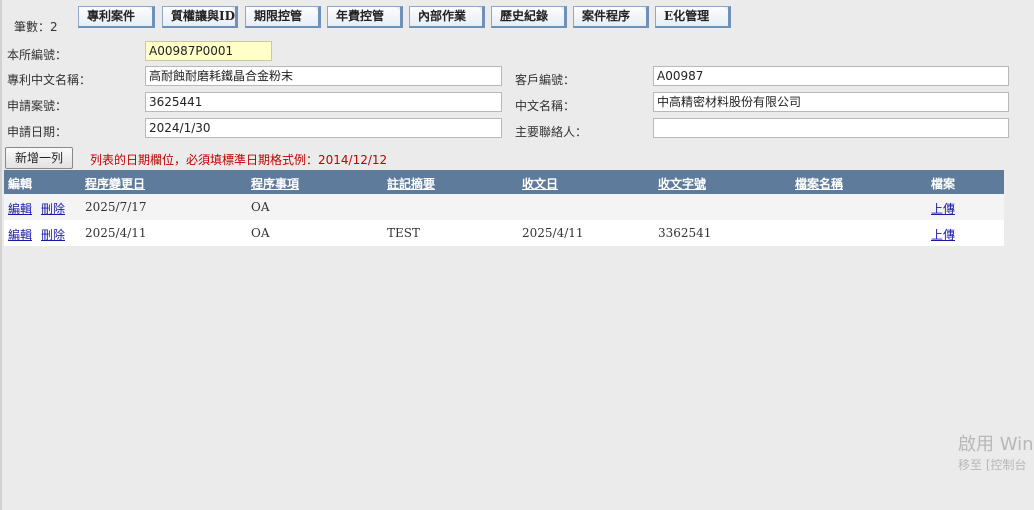  I want to click on tab-patent-cases: 專利案件, so click(116, 17).